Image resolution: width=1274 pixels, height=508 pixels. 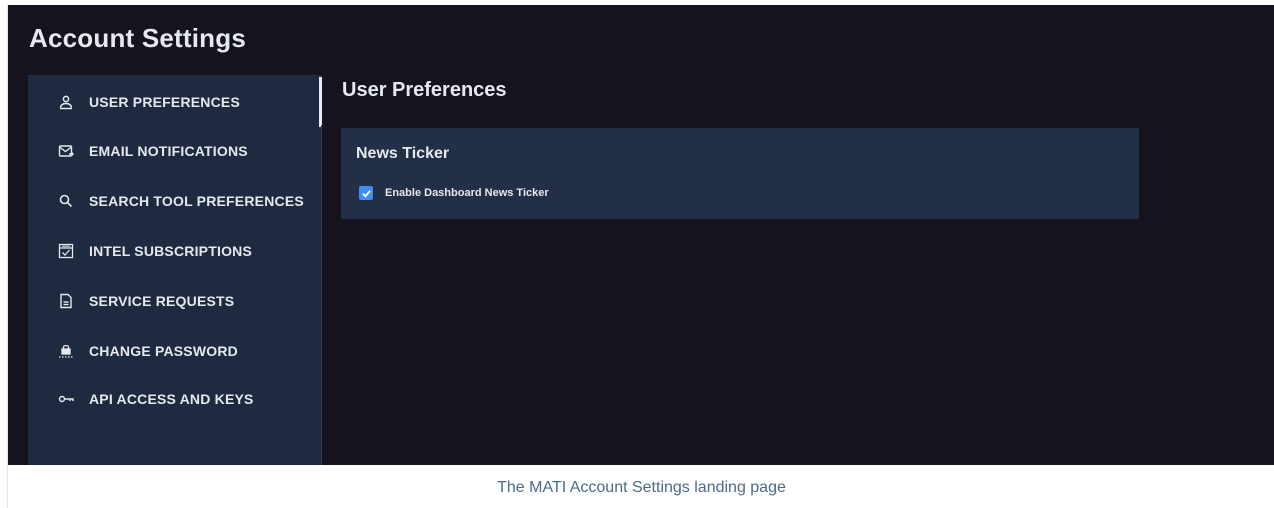 I want to click on search-icon, so click(x=66, y=201).